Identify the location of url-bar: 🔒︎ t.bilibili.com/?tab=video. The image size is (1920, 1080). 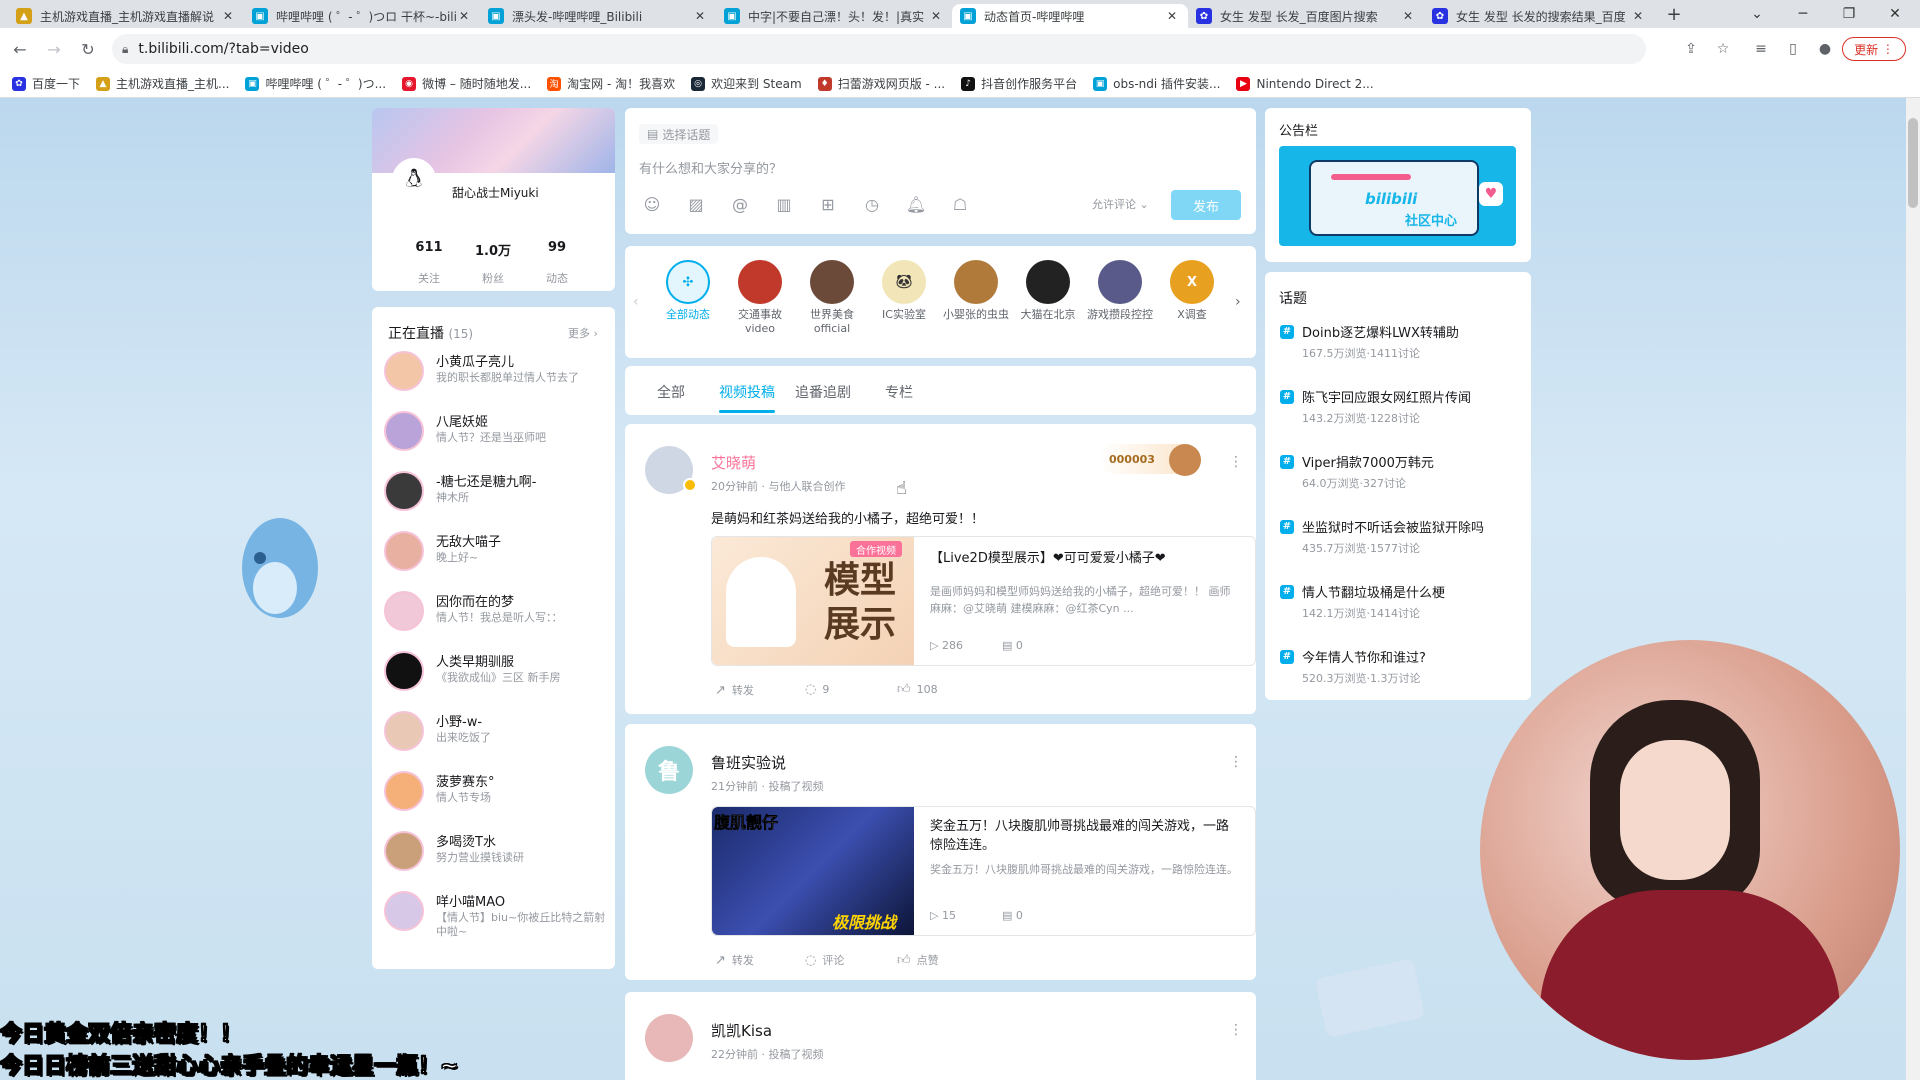
(879, 49).